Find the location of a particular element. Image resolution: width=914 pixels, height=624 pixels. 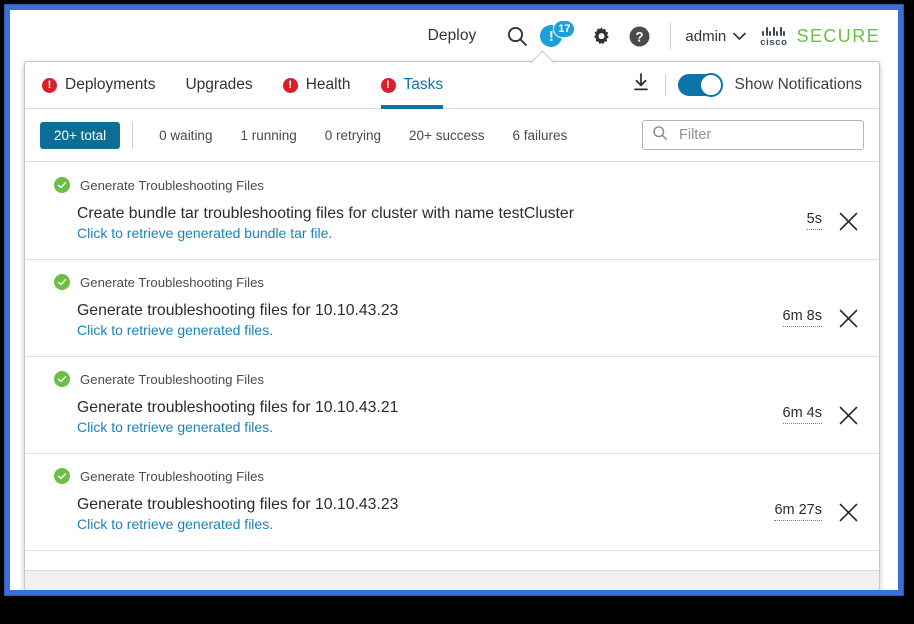

tab-health-label: Health is located at coordinates (328, 84).